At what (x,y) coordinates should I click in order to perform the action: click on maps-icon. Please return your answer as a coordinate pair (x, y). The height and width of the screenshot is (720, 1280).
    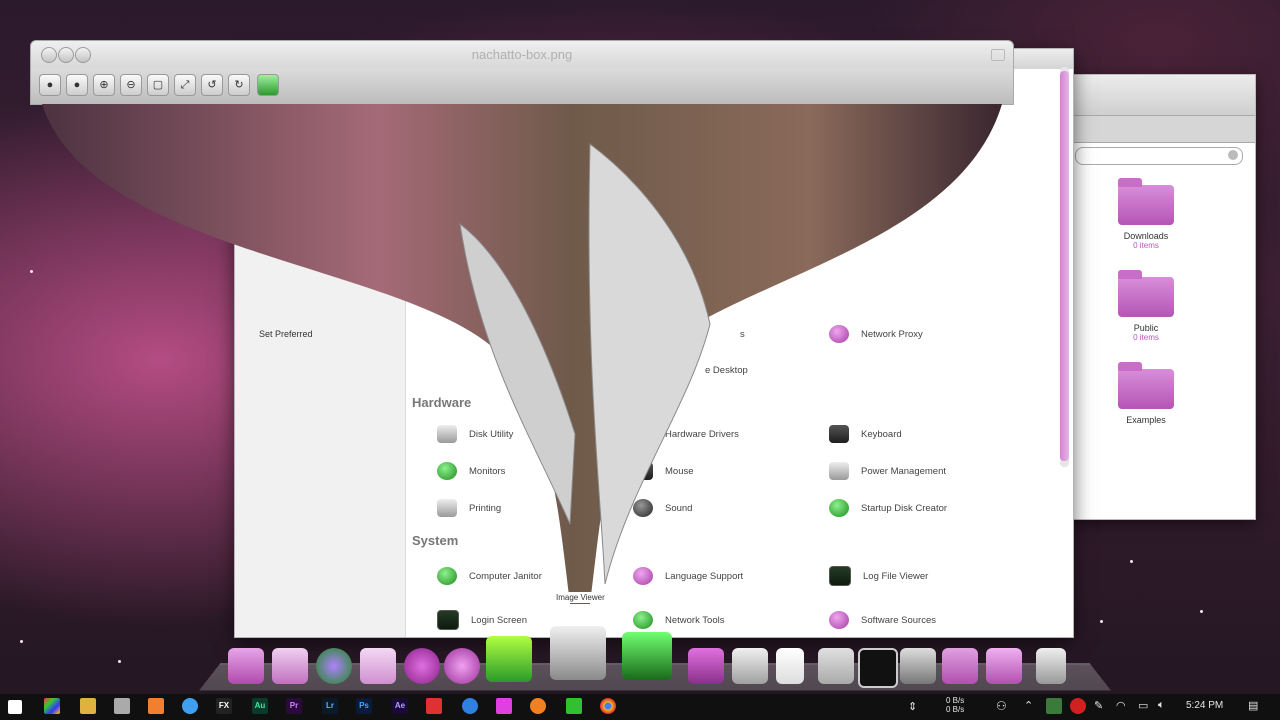
    Looking at the image, I should click on (190, 706).